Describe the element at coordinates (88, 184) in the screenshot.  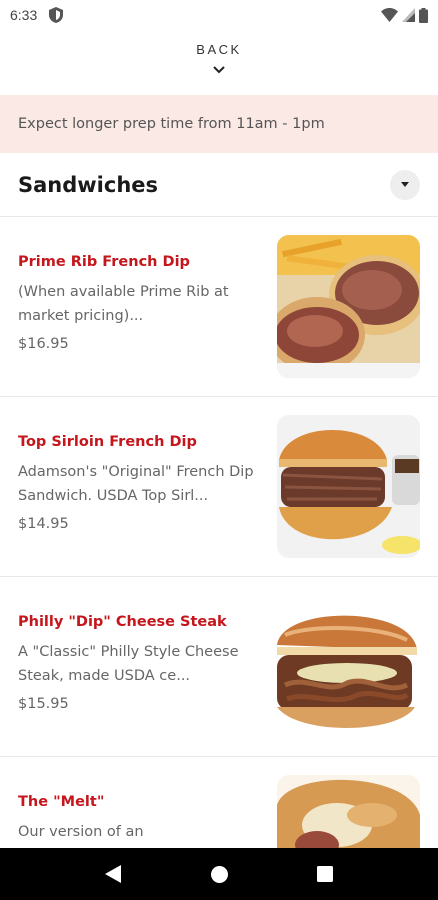
I see `section-title: Sandwiches` at that location.